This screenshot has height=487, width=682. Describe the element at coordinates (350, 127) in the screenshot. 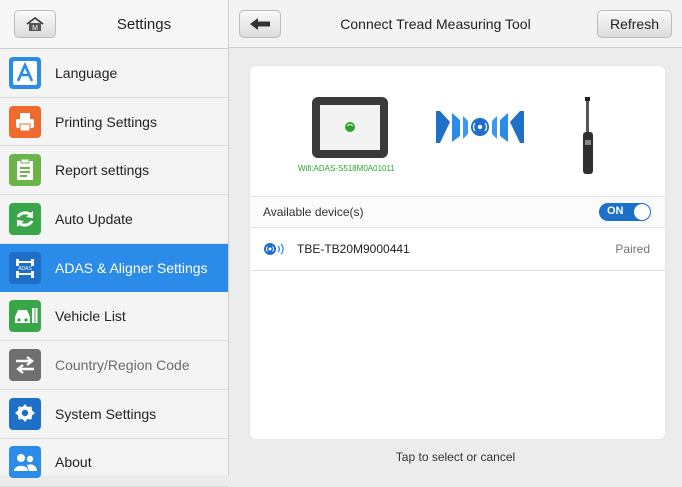

I see `tablet-icon` at that location.